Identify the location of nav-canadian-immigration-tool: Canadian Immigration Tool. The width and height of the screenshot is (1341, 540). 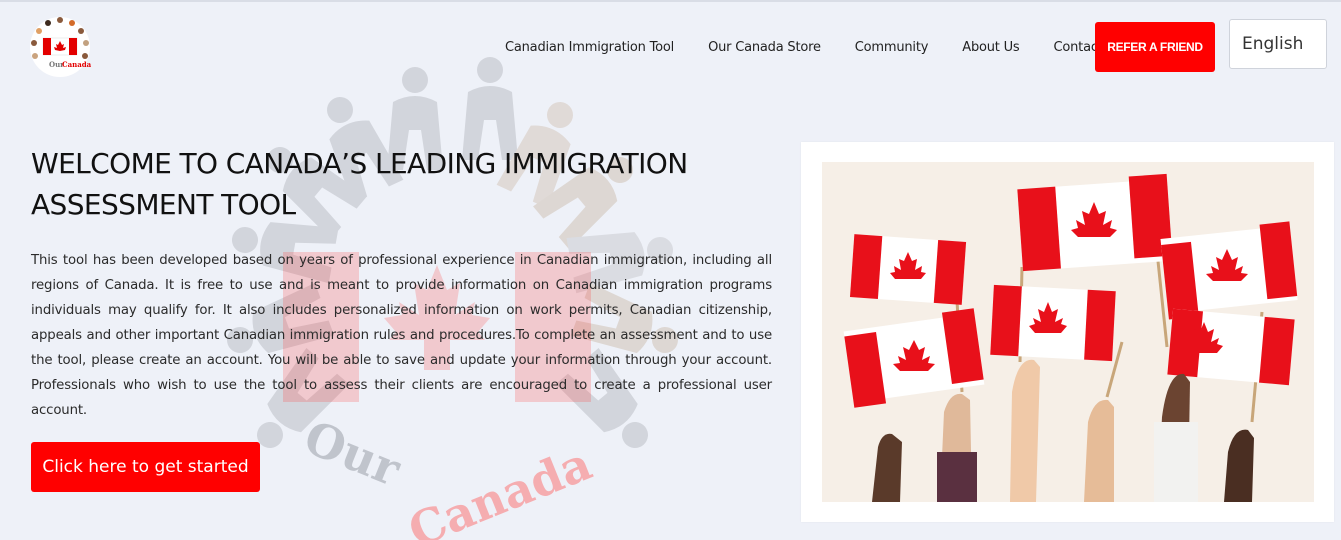
(589, 47).